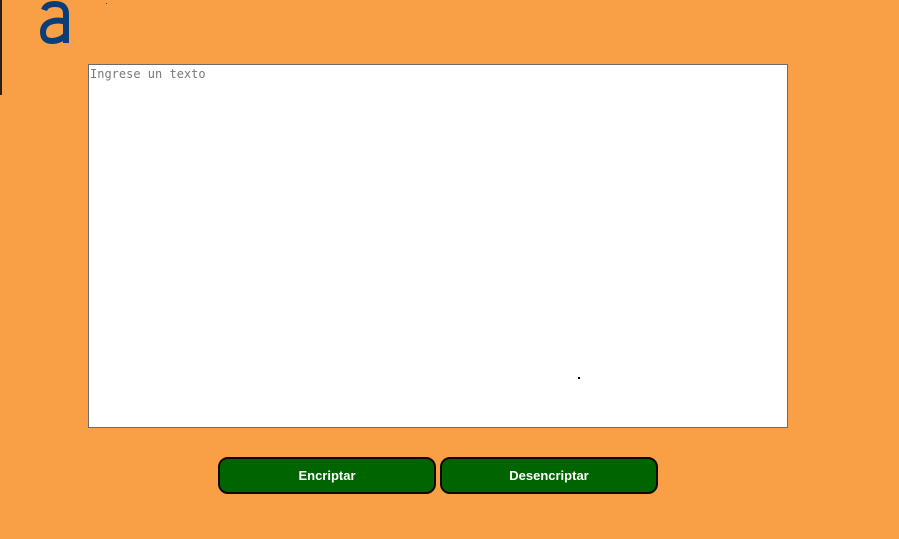 This screenshot has width=899, height=539. I want to click on action-buttons: Encriptar Desencriptar, so click(438, 476).